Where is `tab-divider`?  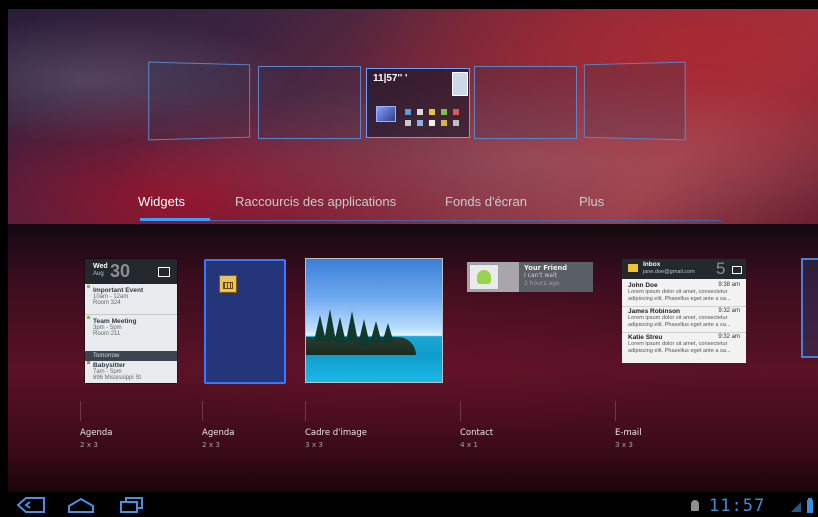 tab-divider is located at coordinates (430, 220).